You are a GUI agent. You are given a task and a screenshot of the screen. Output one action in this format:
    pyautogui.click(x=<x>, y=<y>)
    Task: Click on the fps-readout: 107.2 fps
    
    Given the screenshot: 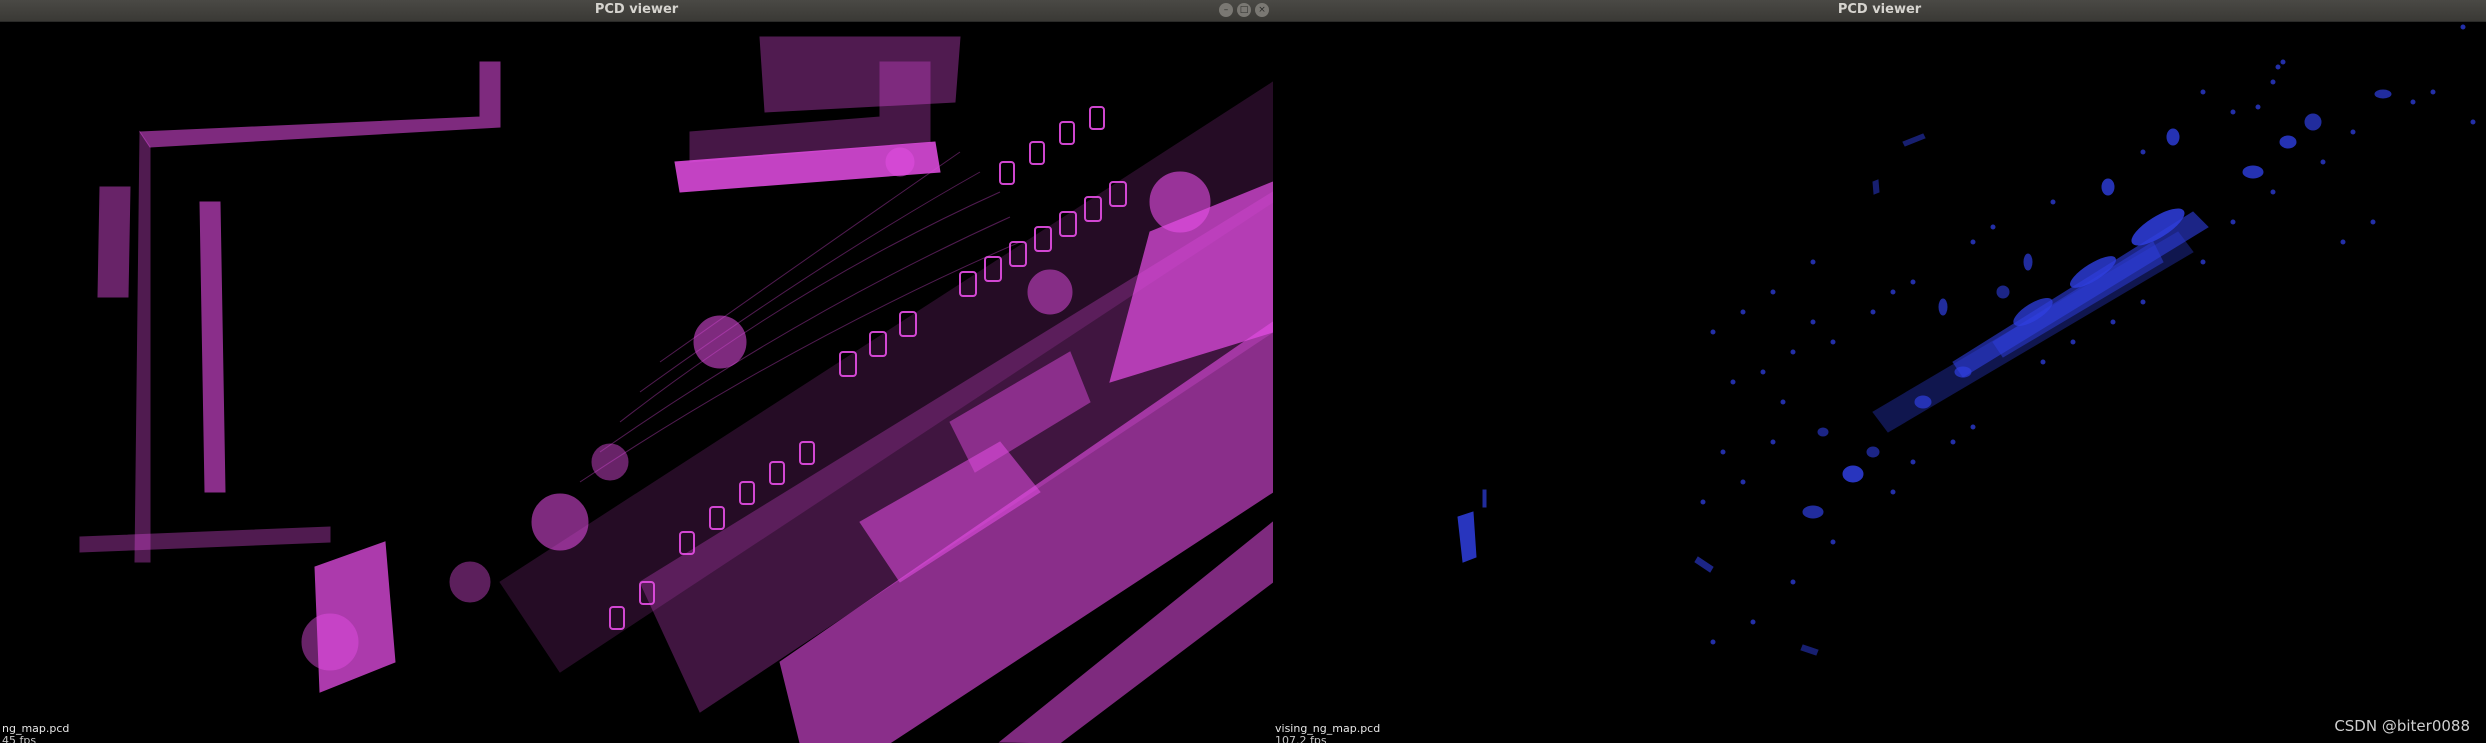 What is the action you would take?
    pyautogui.click(x=1301, y=738)
    